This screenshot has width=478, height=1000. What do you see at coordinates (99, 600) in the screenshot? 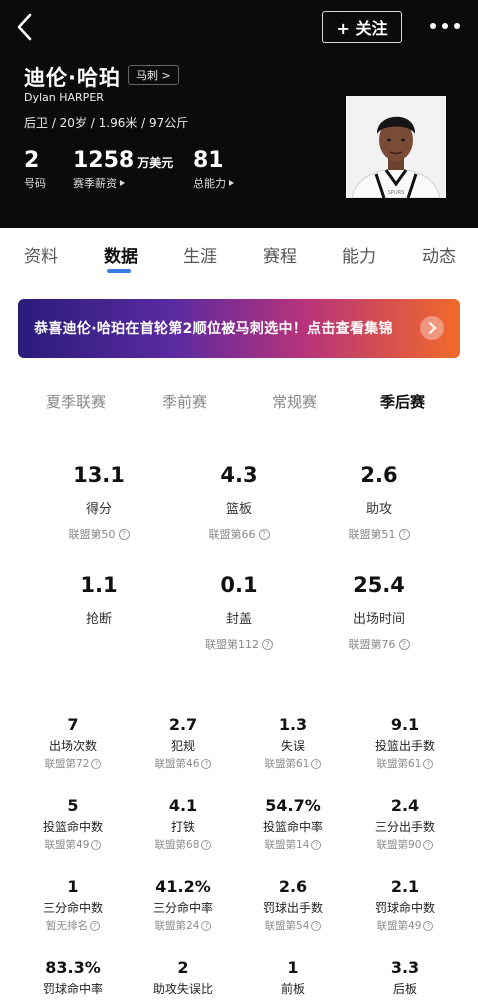
I see `stat-steals: 1.1 抢断` at bounding box center [99, 600].